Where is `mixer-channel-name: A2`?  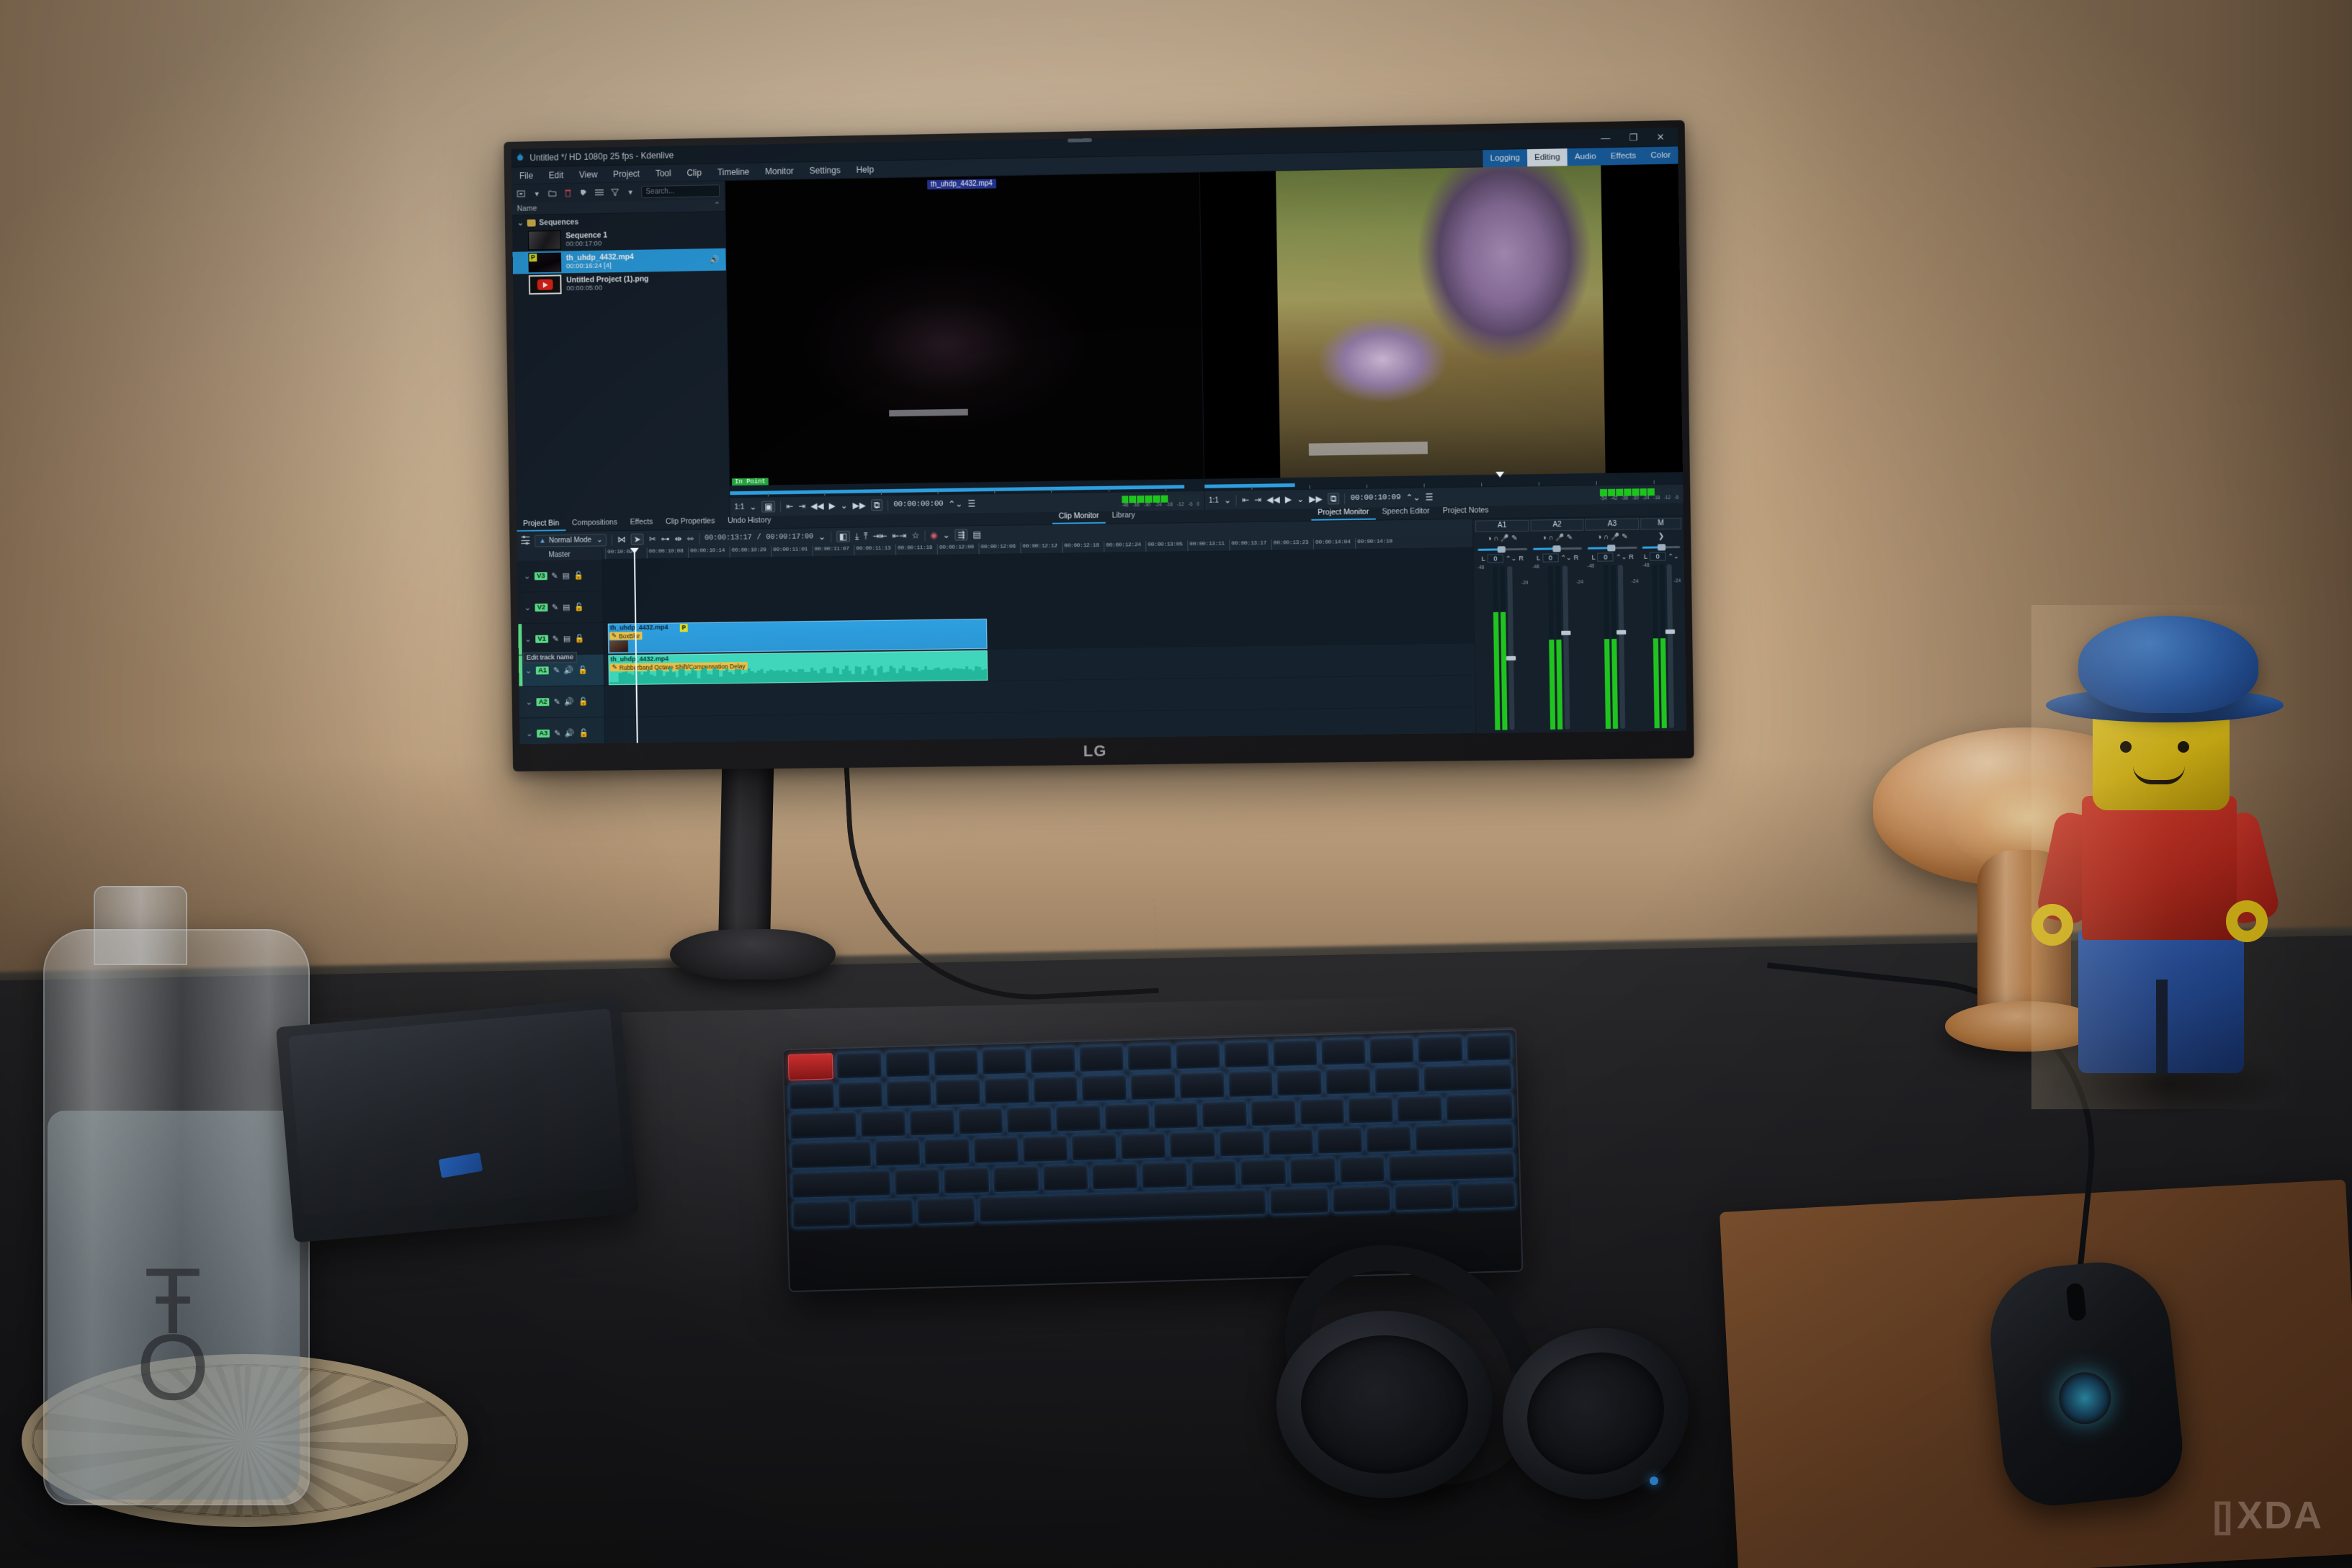
mixer-channel-name: A2 is located at coordinates (1557, 525).